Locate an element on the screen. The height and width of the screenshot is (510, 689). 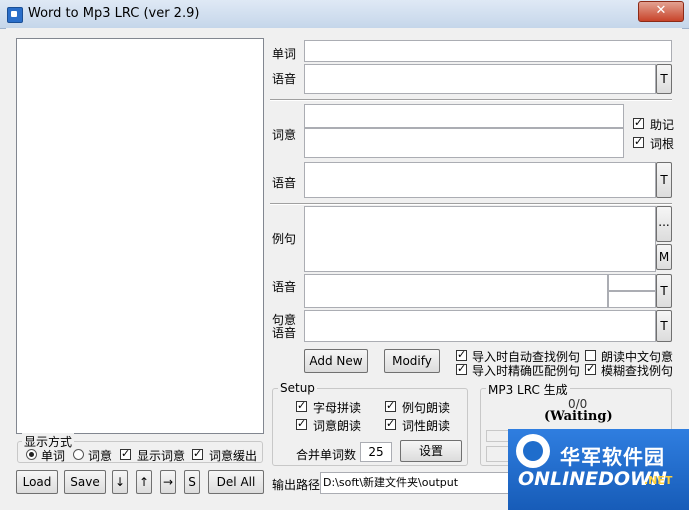
spell-checkbox is located at coordinates (301, 406).